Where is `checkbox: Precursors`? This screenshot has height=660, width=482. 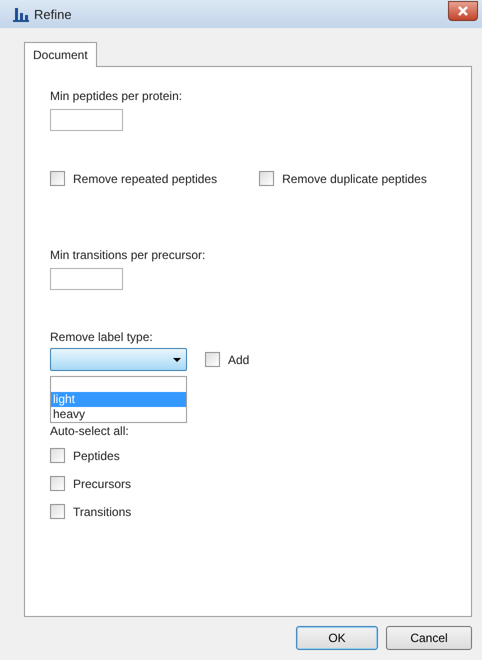 checkbox: Precursors is located at coordinates (91, 483).